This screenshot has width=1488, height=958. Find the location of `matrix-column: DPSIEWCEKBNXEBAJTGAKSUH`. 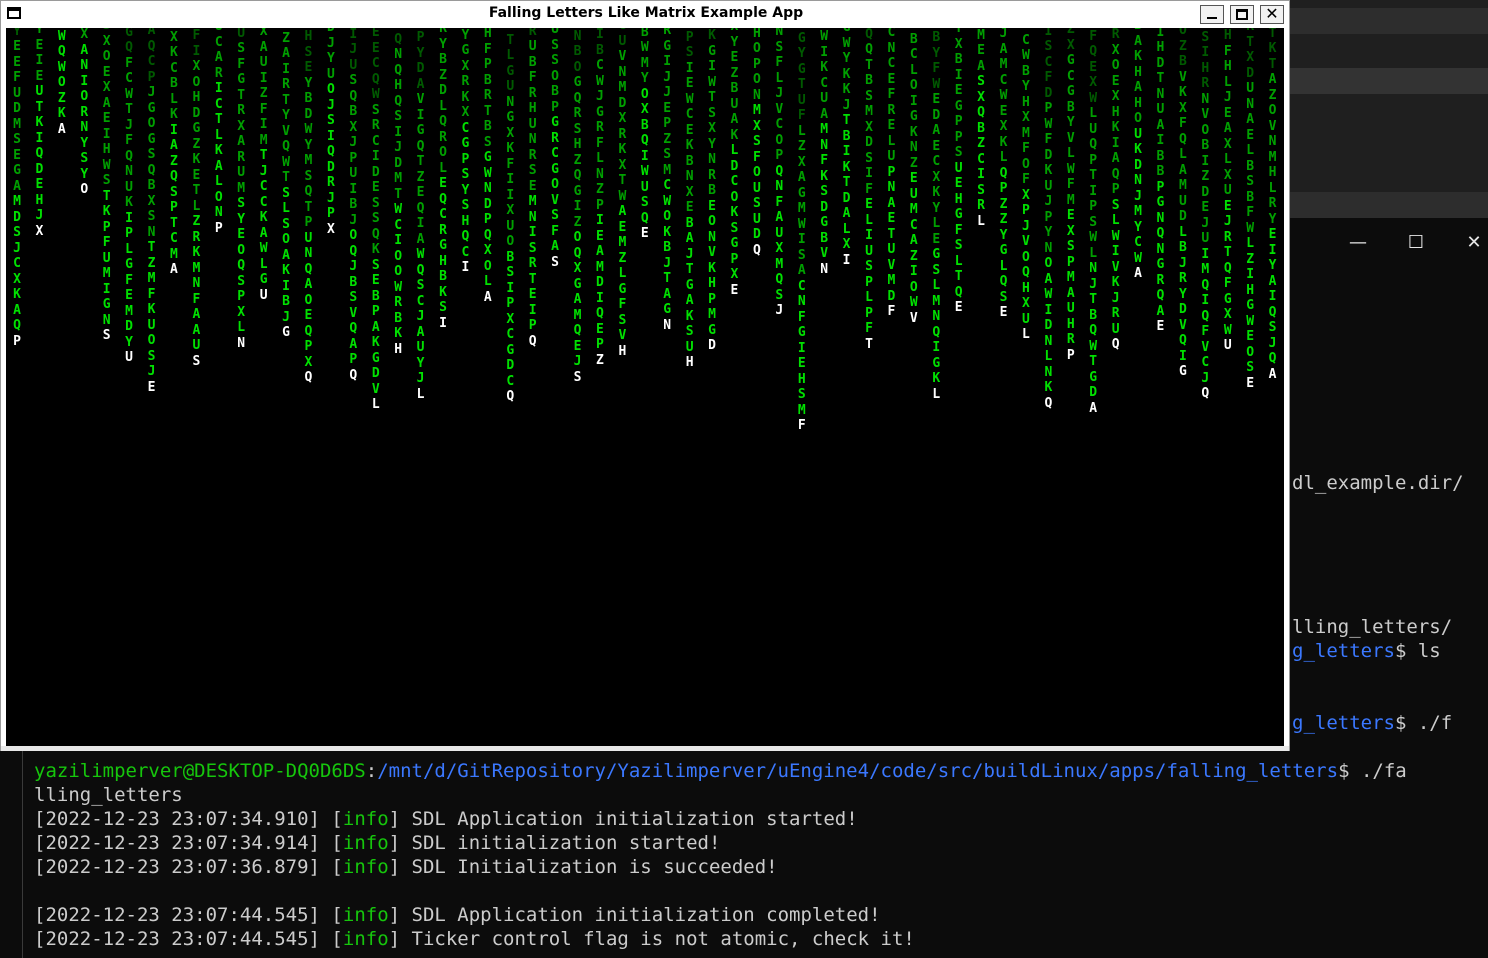

matrix-column: DPSIEWCEKBNXEBAJTGAKSUH is located at coordinates (690, 199).